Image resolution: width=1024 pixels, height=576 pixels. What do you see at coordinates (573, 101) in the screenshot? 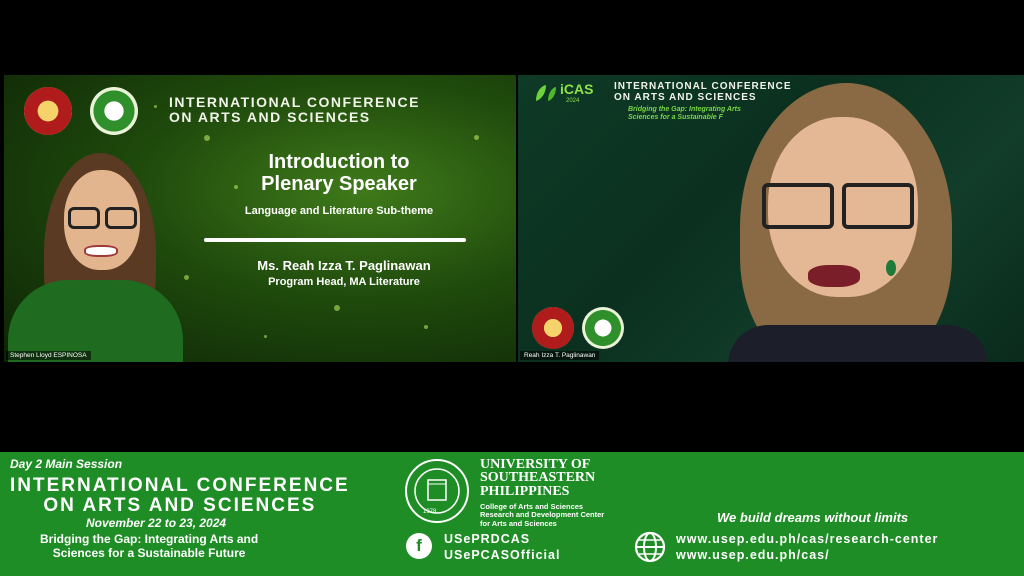
I see `icas-logo-year: 2024` at bounding box center [573, 101].